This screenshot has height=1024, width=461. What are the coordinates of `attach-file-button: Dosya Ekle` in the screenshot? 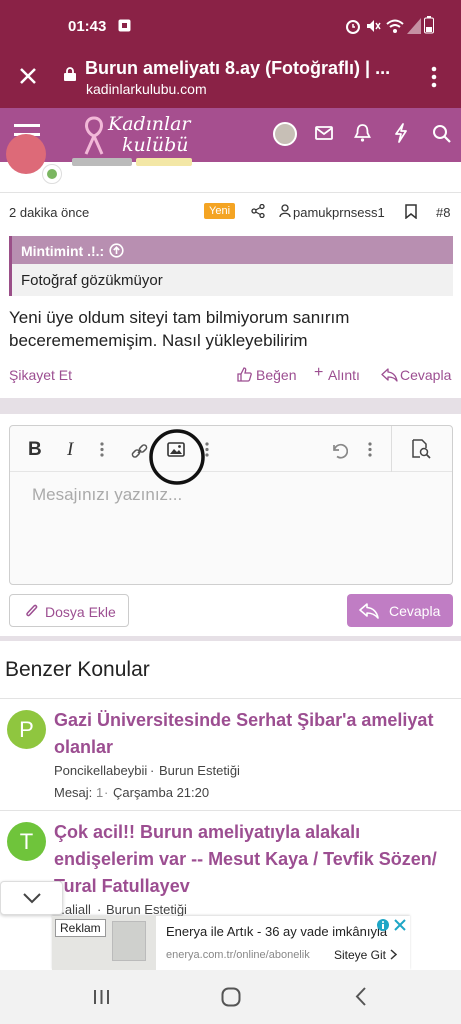 It's located at (69, 610).